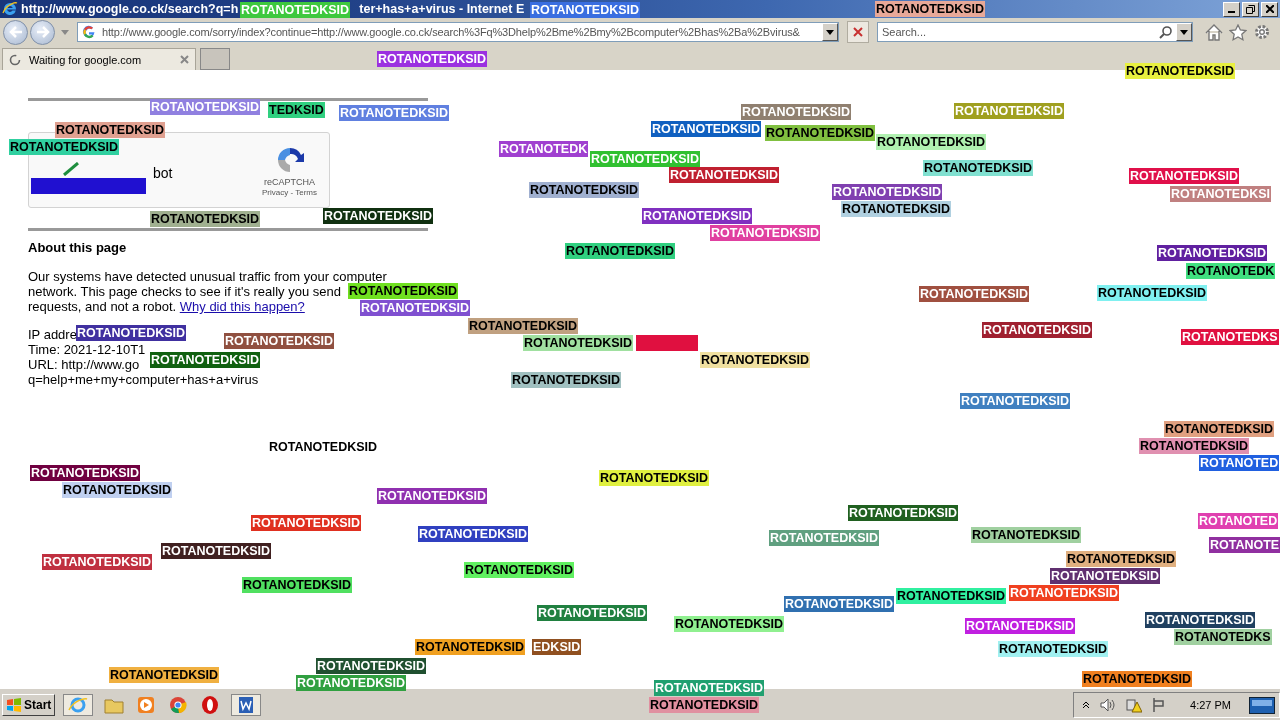 The image size is (1280, 720). I want to click on show-desktop-icon, so click(1262, 704).